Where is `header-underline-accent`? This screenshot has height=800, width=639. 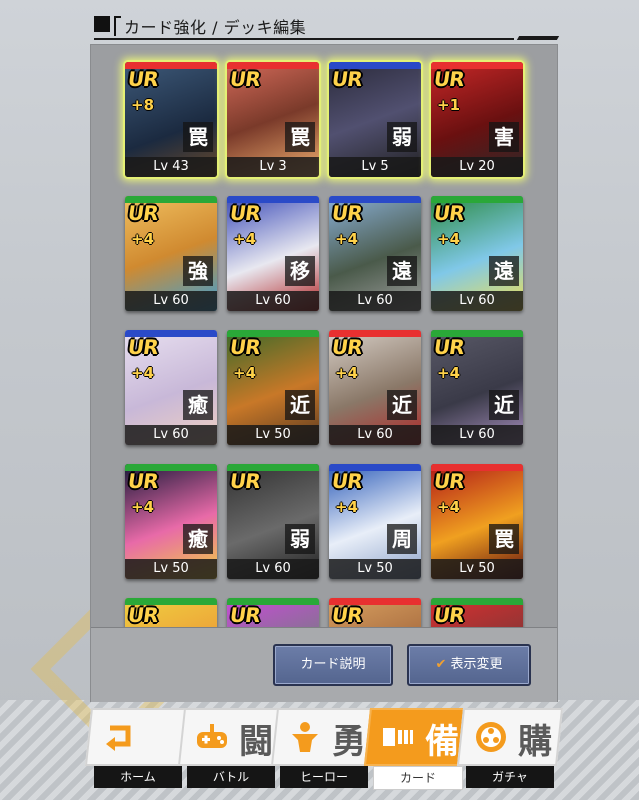
header-underline-accent is located at coordinates (538, 38).